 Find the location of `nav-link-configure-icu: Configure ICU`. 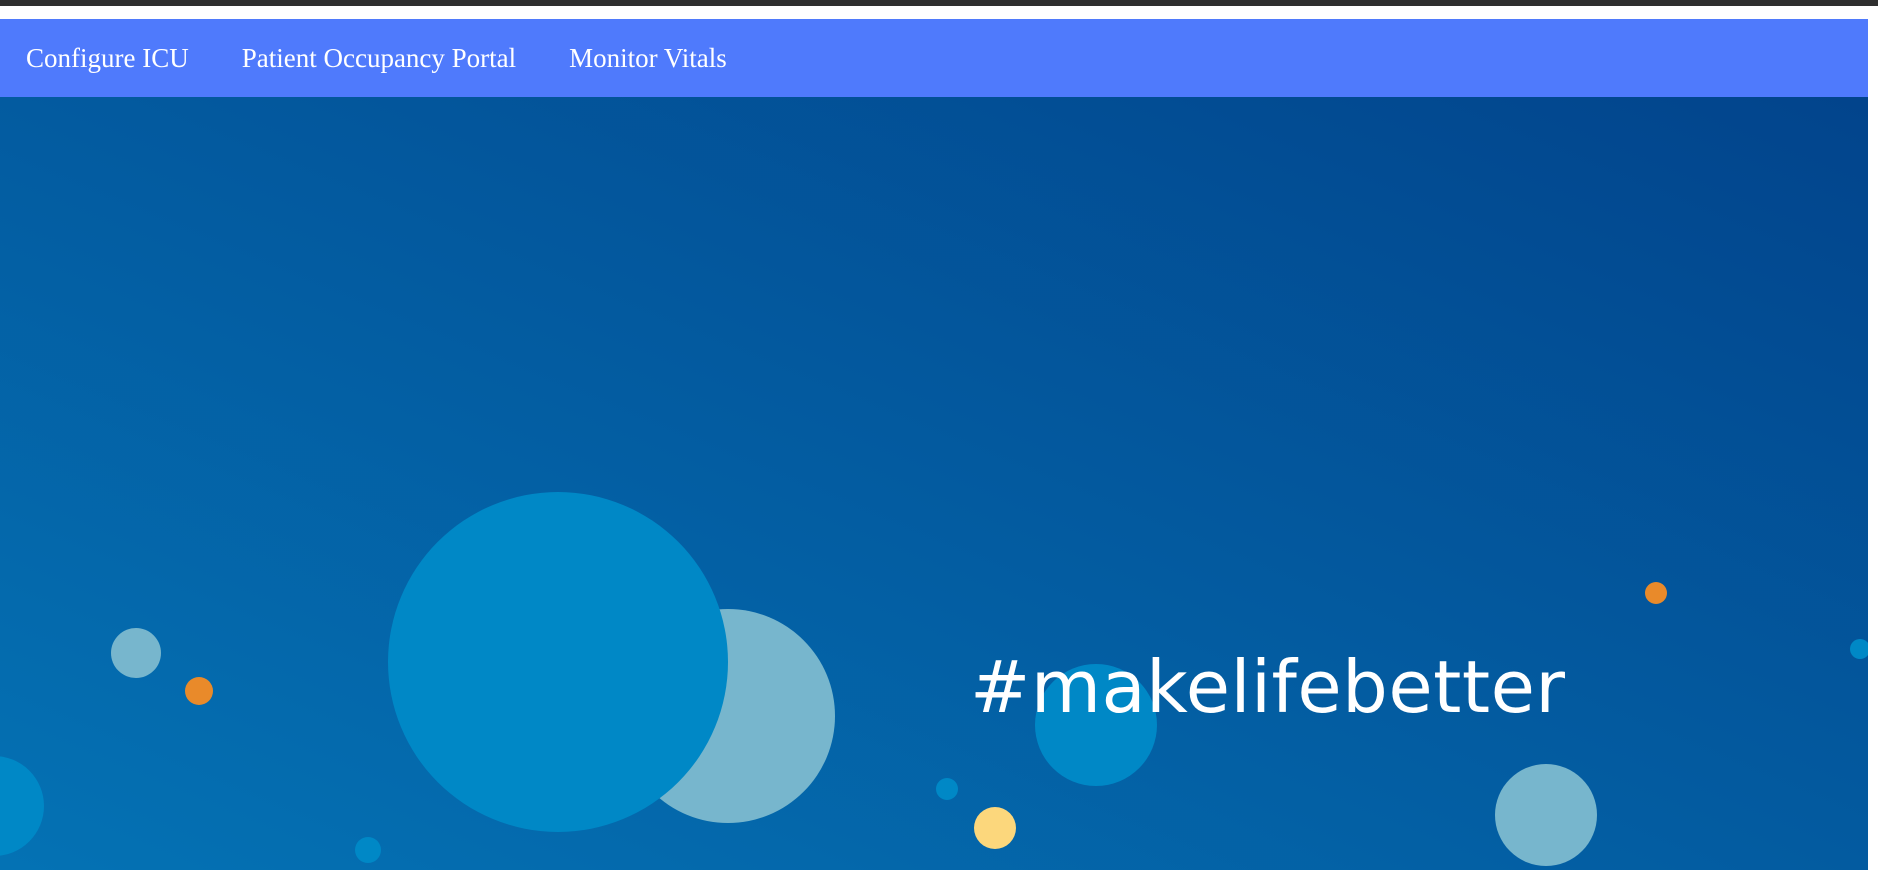

nav-link-configure-icu: Configure ICU is located at coordinates (107, 58).